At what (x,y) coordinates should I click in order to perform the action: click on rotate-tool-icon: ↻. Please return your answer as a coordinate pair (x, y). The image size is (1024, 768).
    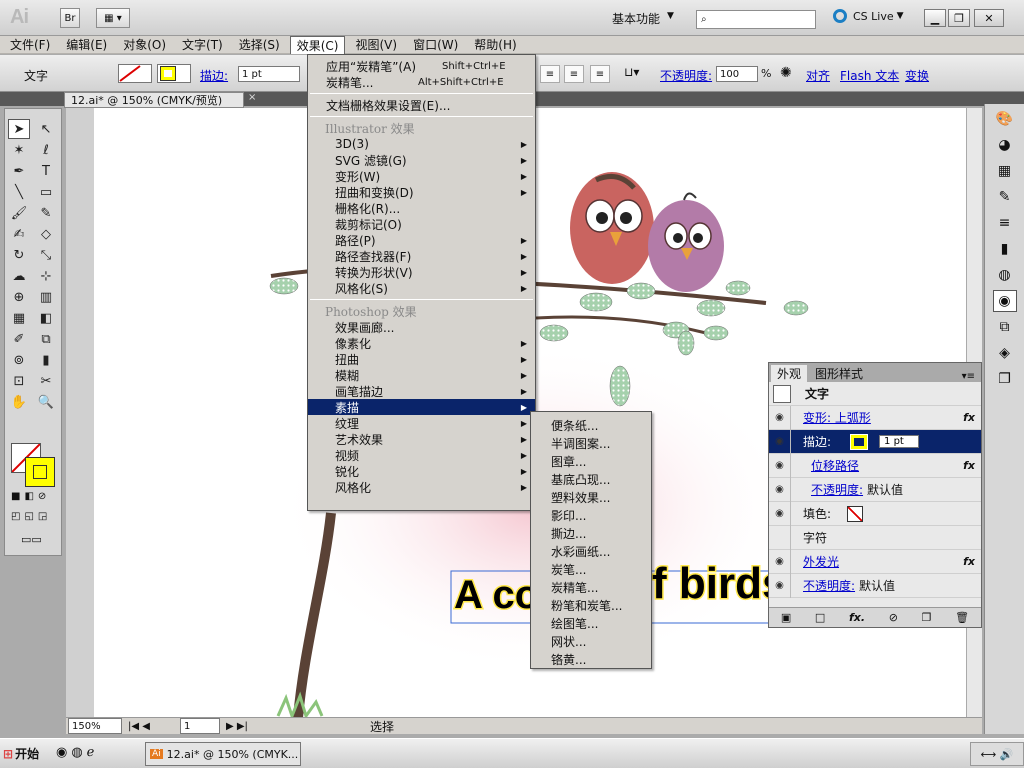
    Looking at the image, I should click on (19, 255).